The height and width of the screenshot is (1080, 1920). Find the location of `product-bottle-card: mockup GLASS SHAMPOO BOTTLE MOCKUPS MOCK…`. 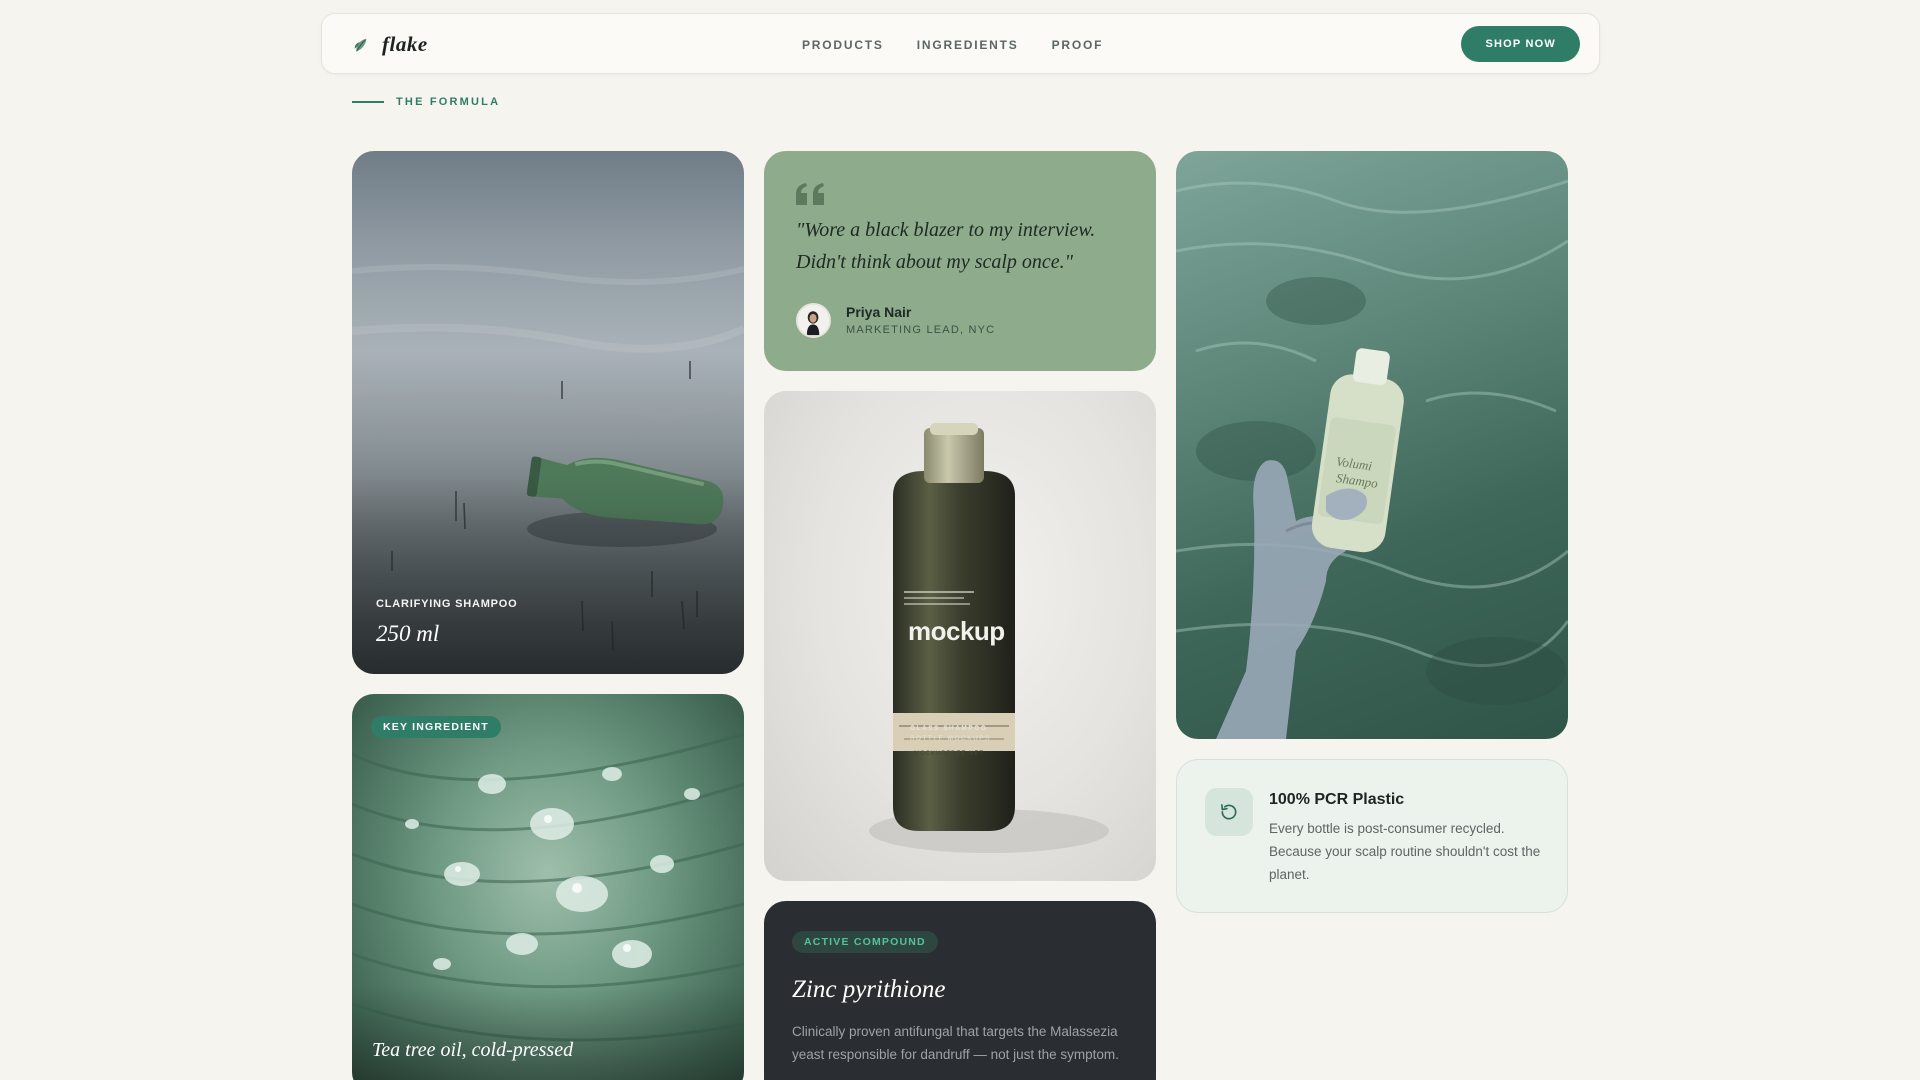

product-bottle-card: mockup GLASS SHAMPOO BOTTLE MOCKUPS MOCK… is located at coordinates (960, 636).